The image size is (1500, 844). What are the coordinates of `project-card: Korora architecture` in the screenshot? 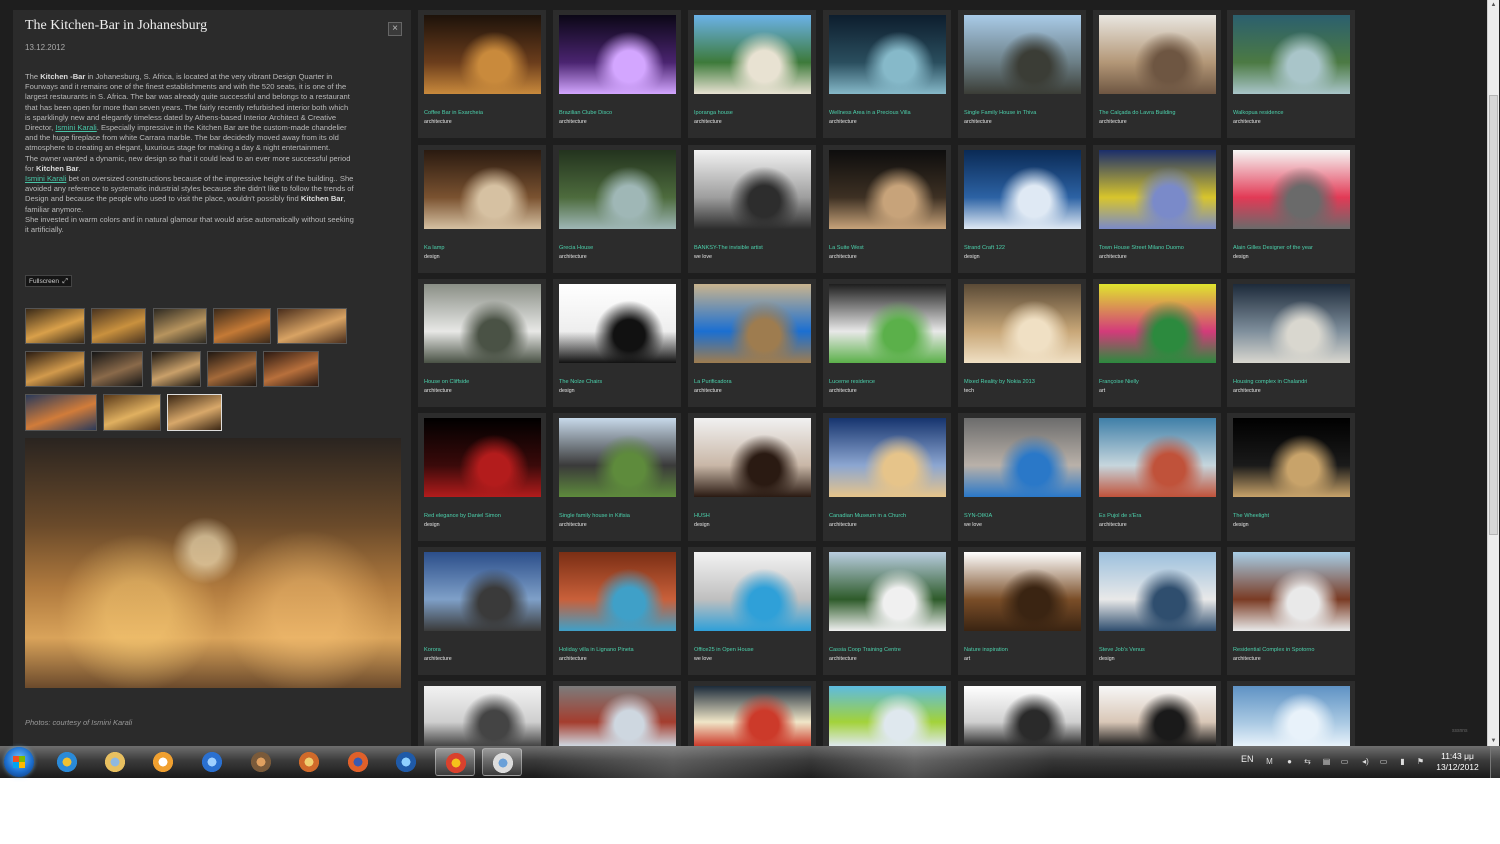 It's located at (482, 611).